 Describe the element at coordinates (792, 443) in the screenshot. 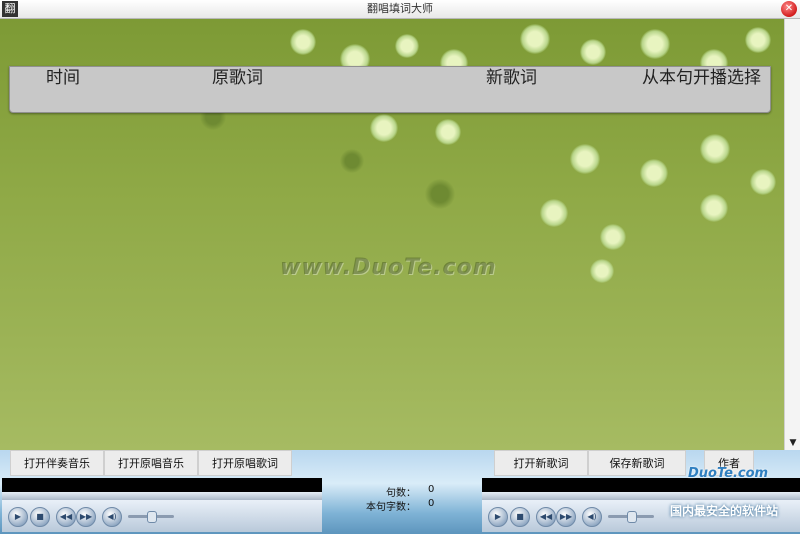

I see `scroll-down-arrow-icon: ▼` at that location.